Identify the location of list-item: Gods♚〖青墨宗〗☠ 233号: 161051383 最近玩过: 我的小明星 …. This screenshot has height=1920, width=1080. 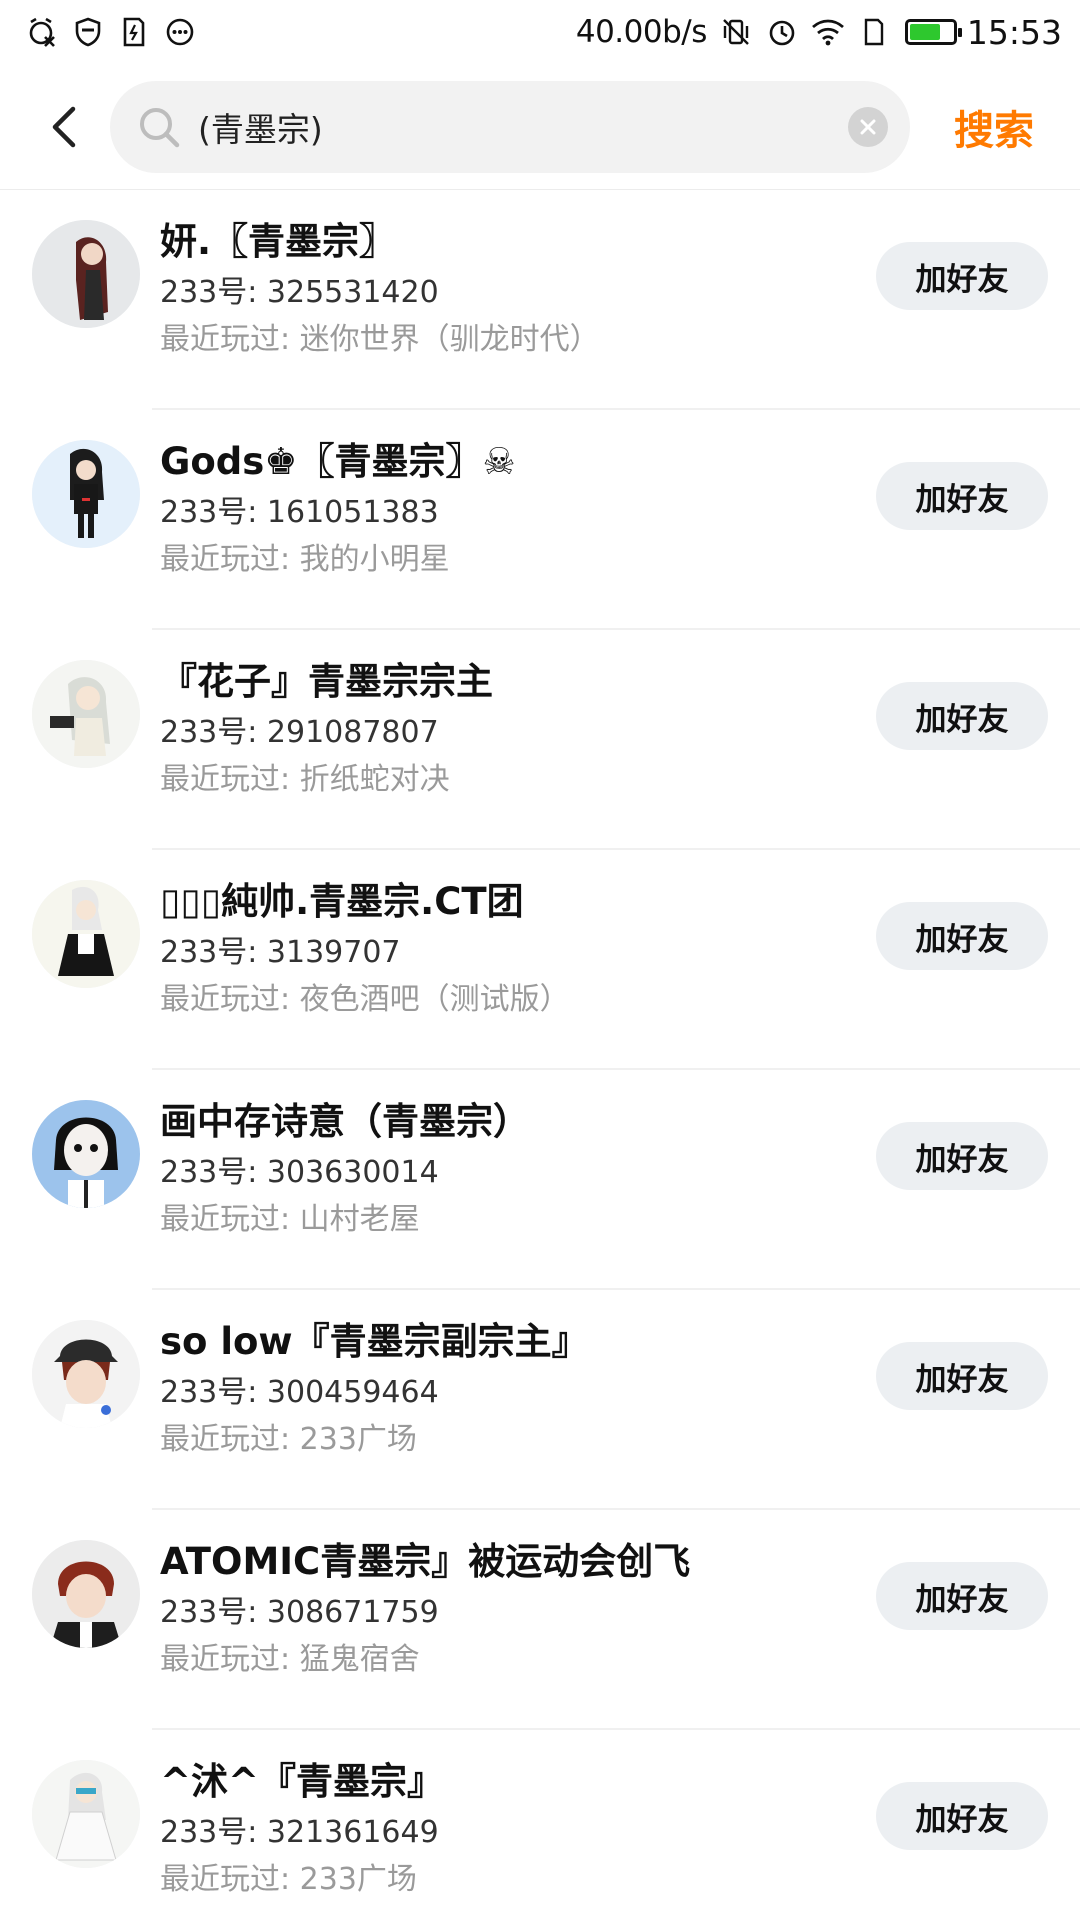
(540, 520).